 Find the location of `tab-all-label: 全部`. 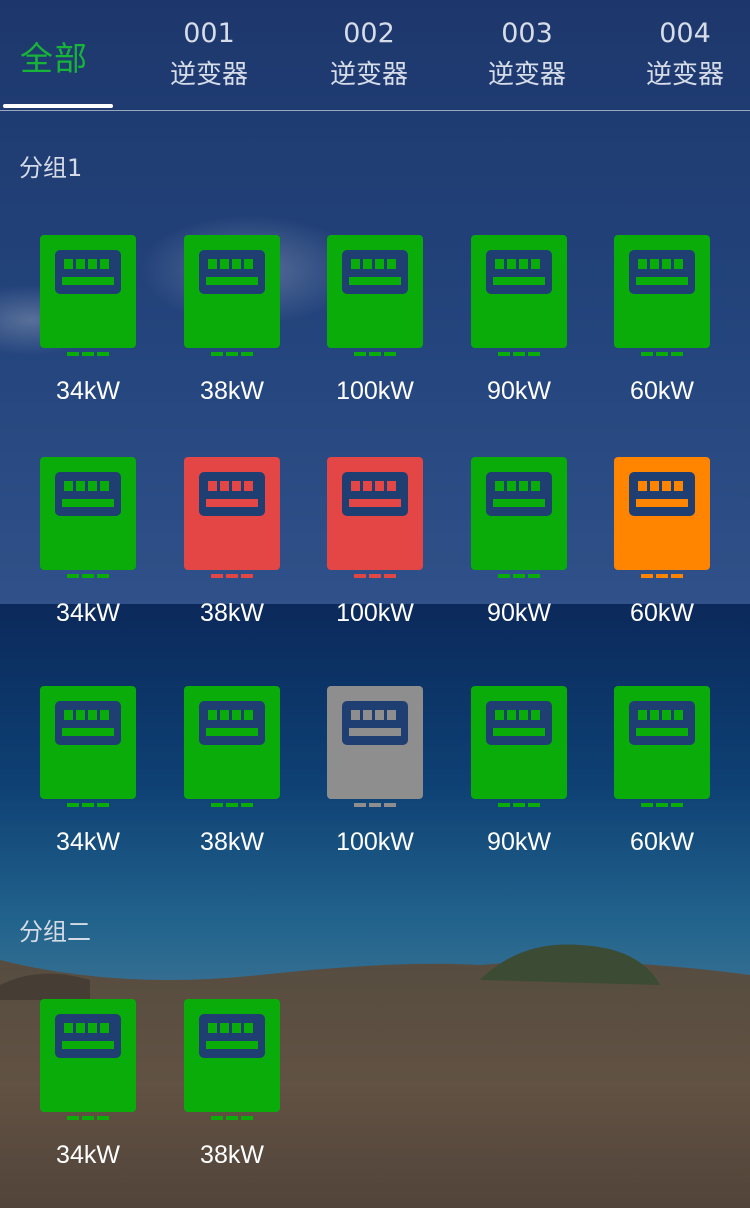

tab-all-label: 全部 is located at coordinates (54, 58).